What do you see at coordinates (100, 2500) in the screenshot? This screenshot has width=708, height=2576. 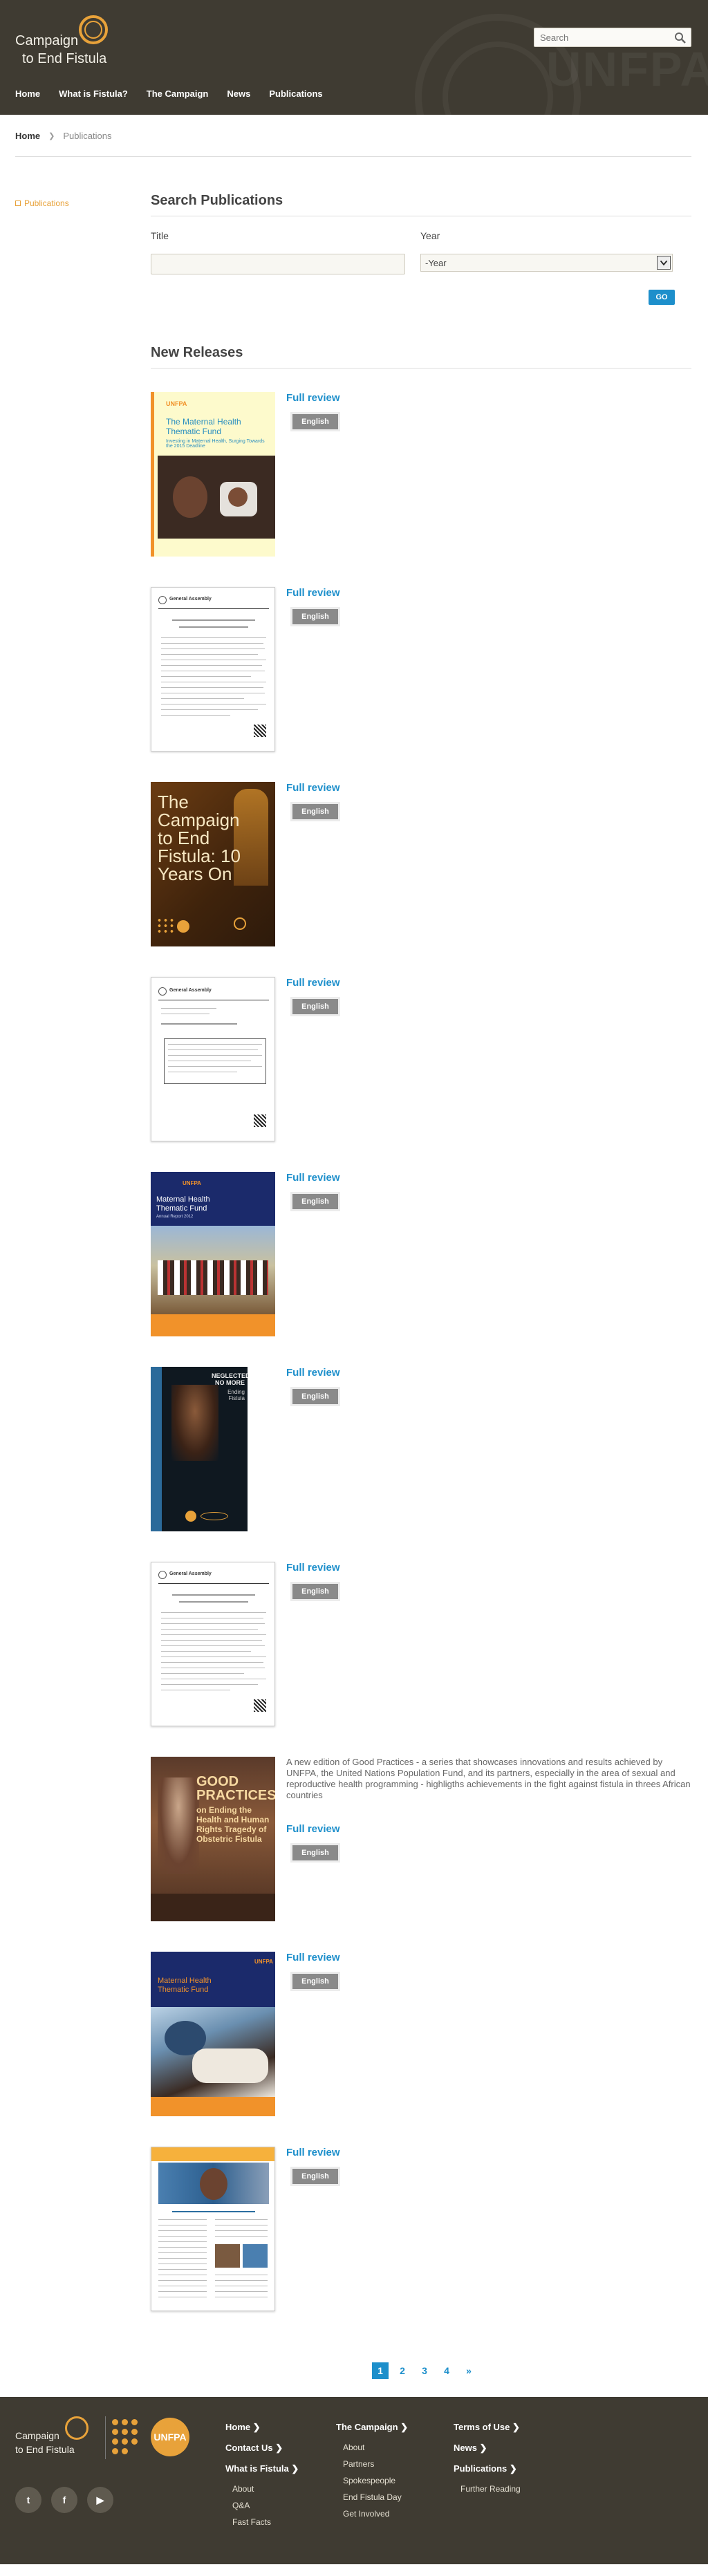 I see `youtube-icon: ▶` at bounding box center [100, 2500].